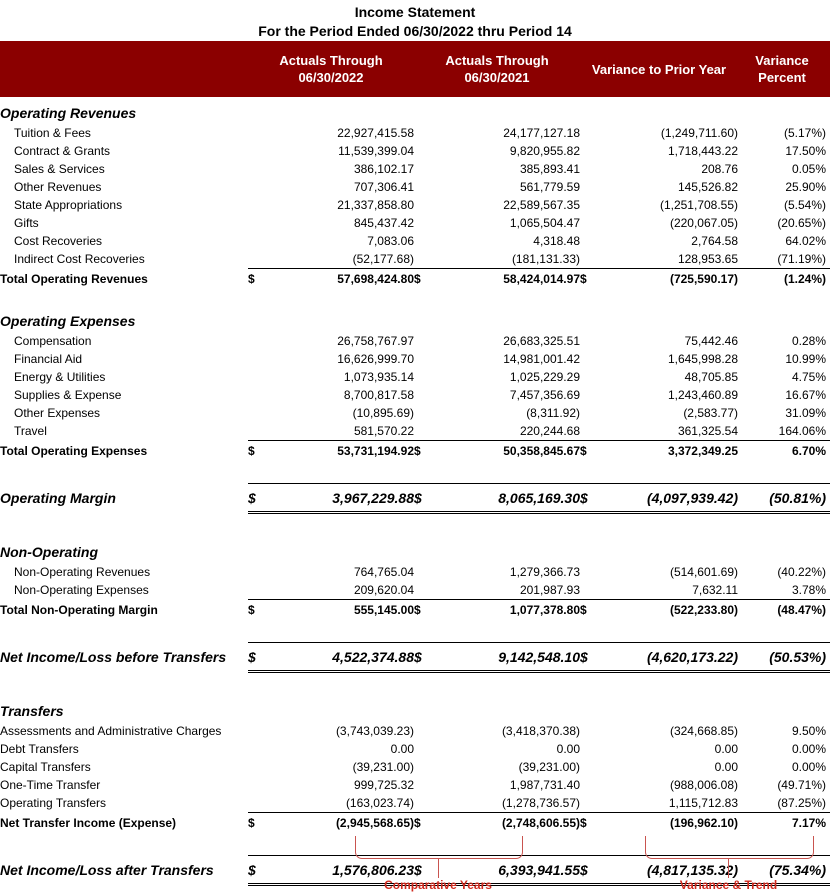  I want to click on row-label: Non-Operating Revenues, so click(82, 572).